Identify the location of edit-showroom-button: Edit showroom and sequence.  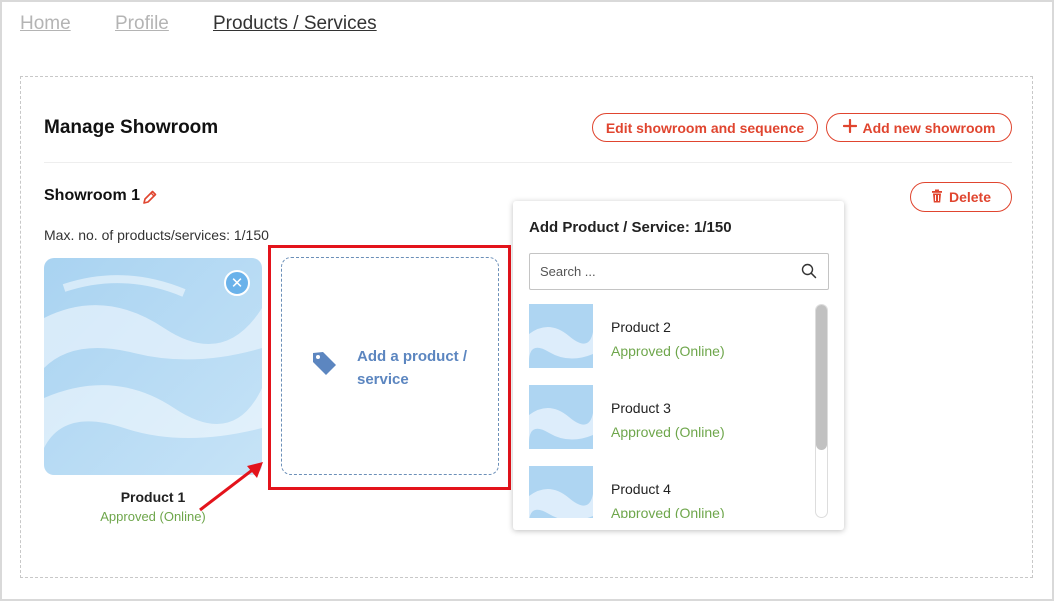
(705, 127).